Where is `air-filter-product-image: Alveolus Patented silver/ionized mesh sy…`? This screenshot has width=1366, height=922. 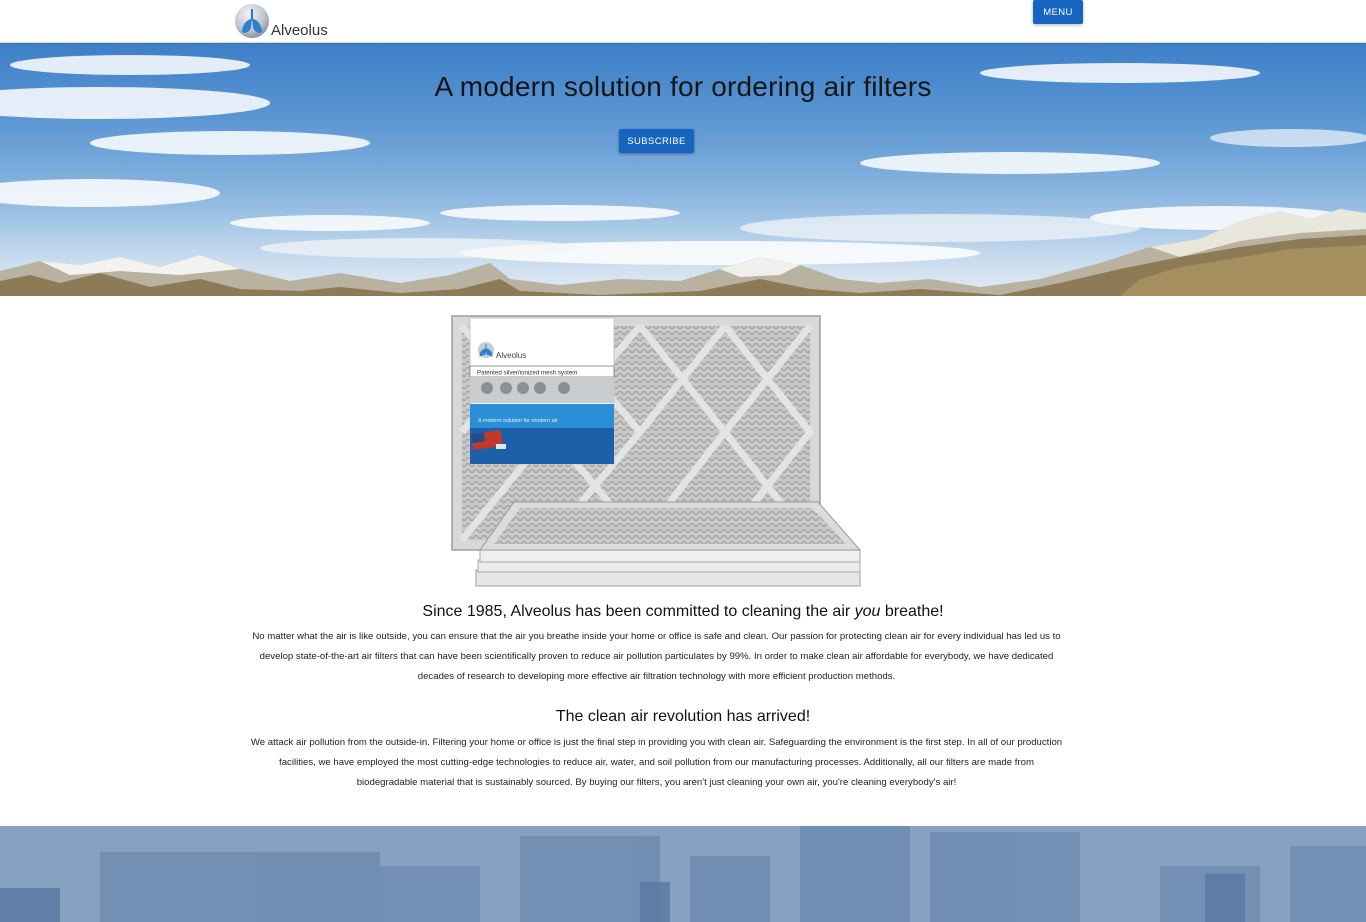 air-filter-product-image: Alveolus Patented silver/ionized mesh sy… is located at coordinates (657, 451).